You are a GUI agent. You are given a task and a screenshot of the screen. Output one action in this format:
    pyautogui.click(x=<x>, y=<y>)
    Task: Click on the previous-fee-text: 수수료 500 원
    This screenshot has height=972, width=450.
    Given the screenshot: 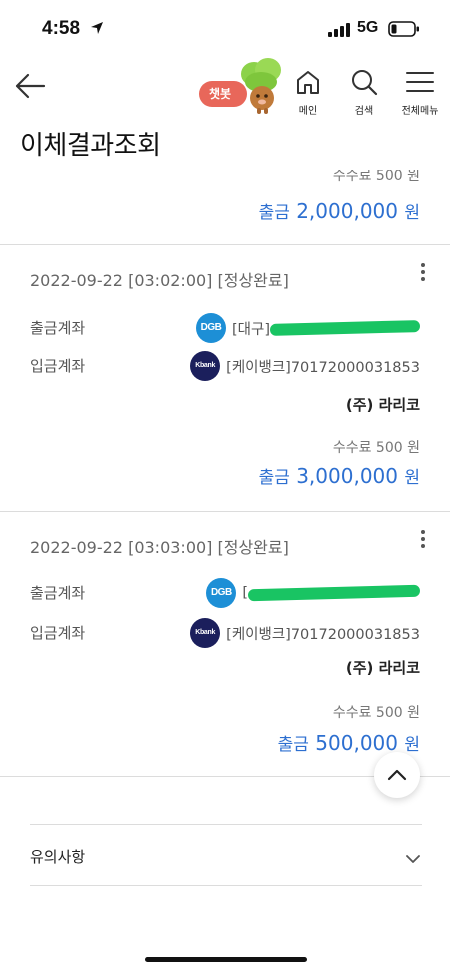 What is the action you would take?
    pyautogui.click(x=376, y=177)
    